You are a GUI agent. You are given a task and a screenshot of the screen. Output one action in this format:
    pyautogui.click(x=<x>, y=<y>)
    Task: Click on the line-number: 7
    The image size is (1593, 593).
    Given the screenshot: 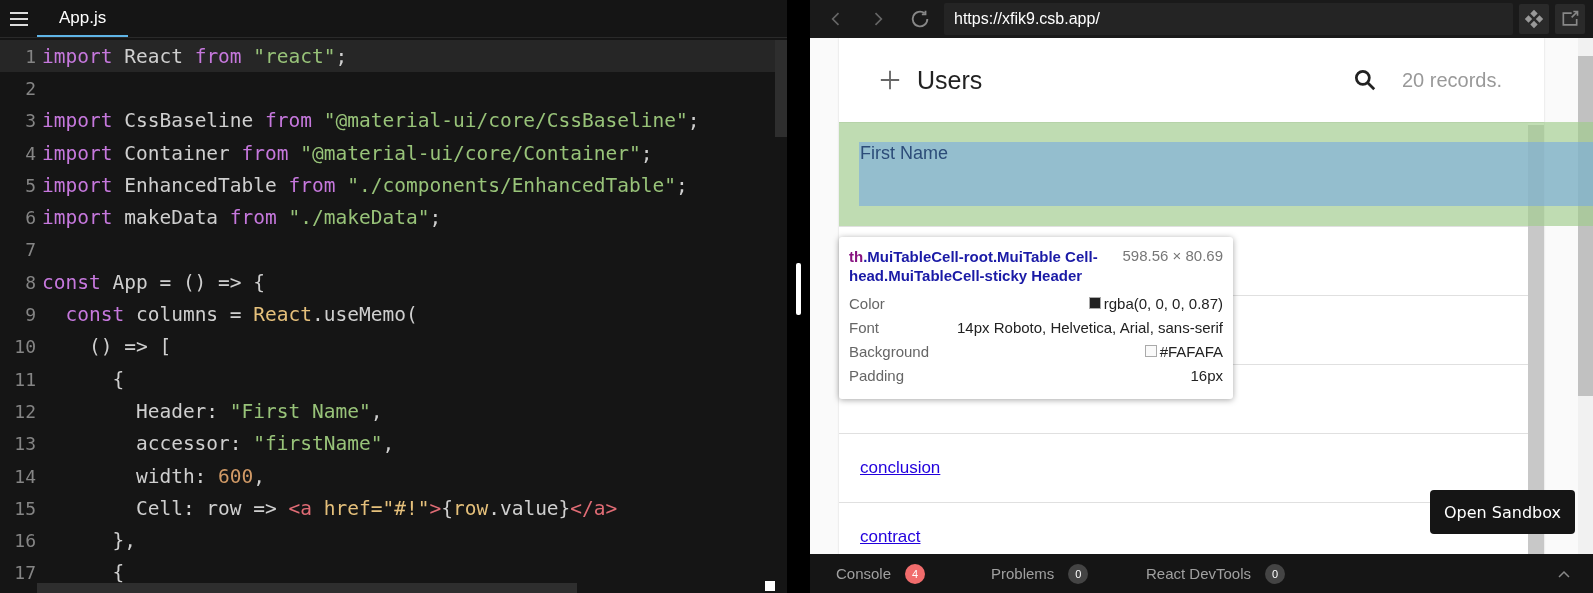 What is the action you would take?
    pyautogui.click(x=30, y=250)
    